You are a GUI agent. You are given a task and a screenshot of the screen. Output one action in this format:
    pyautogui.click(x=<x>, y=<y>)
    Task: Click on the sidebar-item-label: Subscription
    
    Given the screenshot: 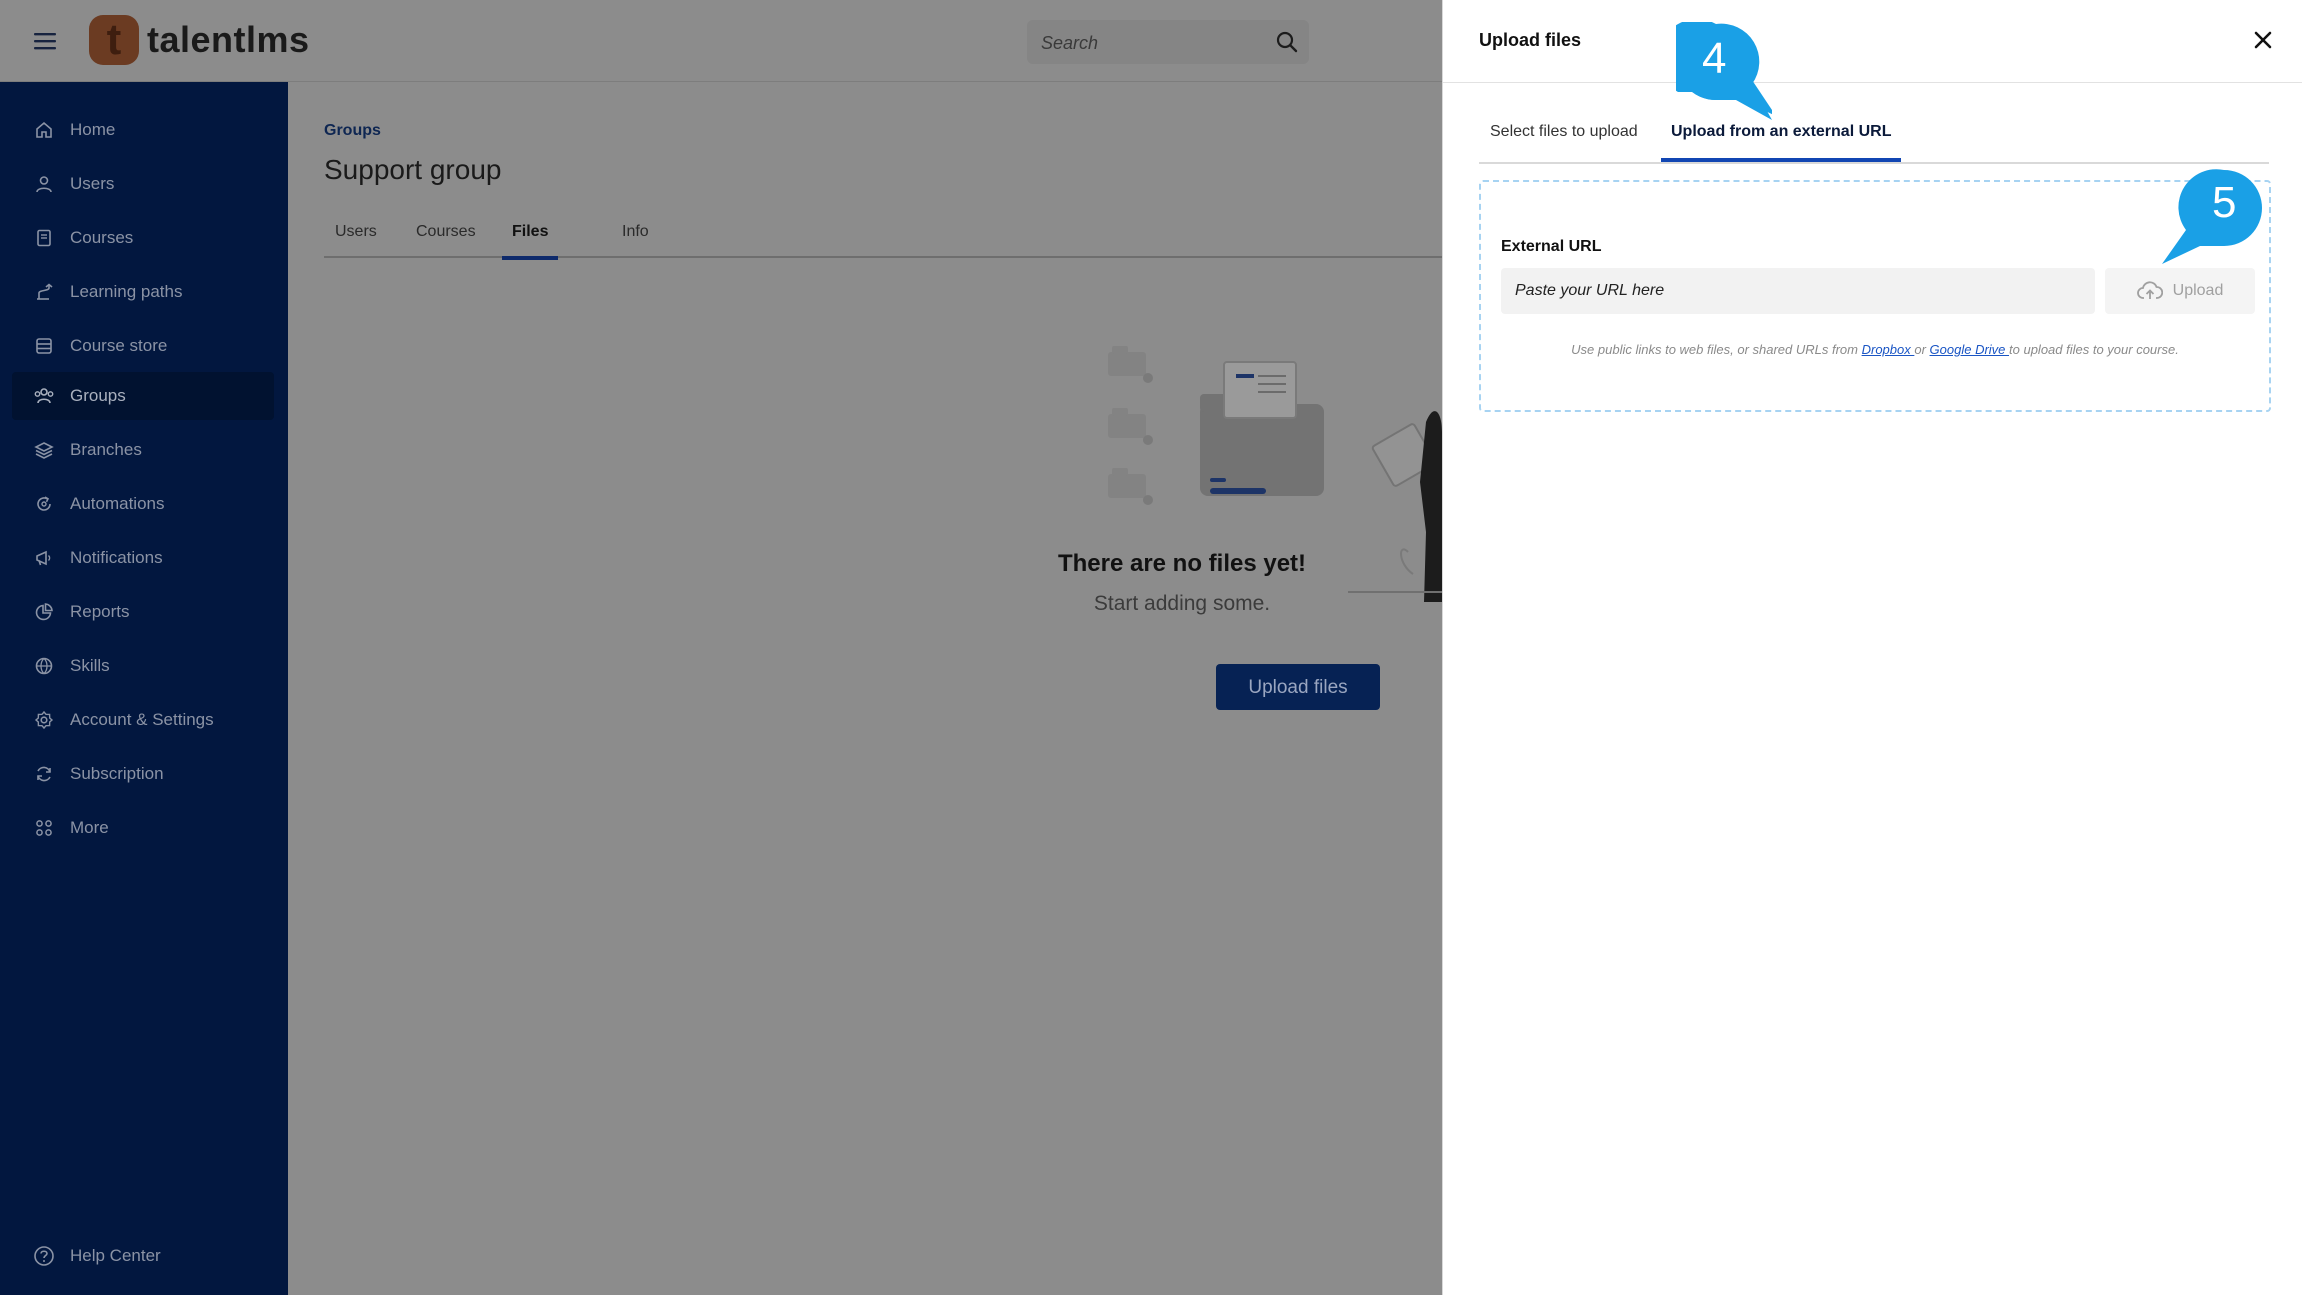 What is the action you would take?
    pyautogui.click(x=117, y=773)
    